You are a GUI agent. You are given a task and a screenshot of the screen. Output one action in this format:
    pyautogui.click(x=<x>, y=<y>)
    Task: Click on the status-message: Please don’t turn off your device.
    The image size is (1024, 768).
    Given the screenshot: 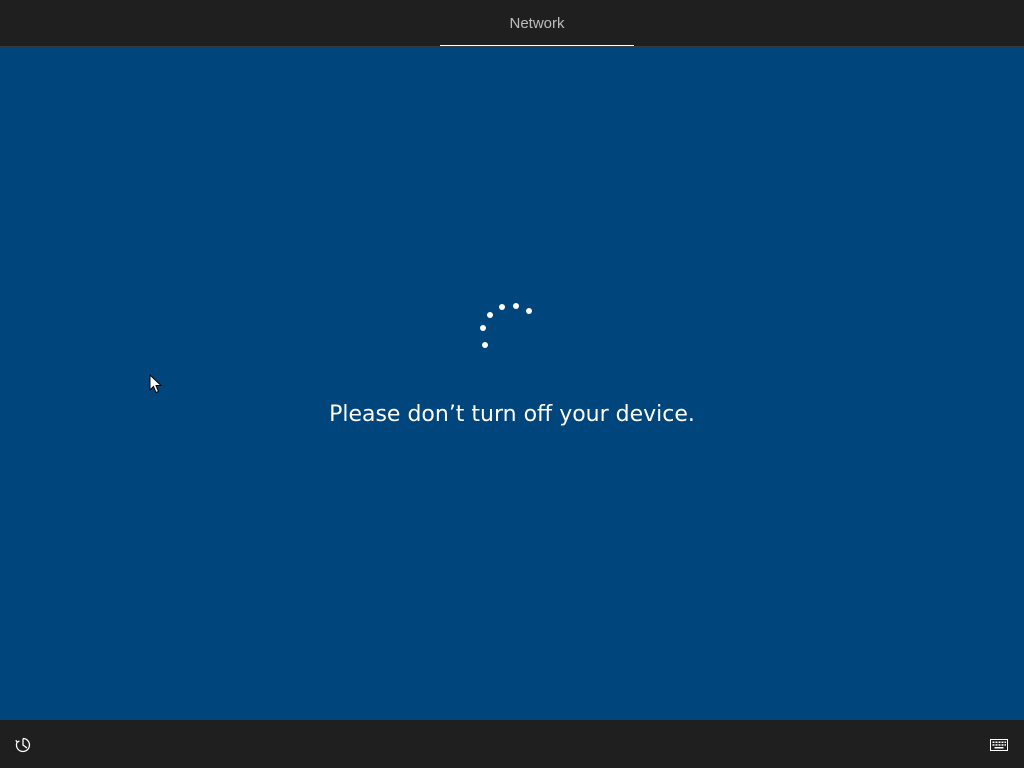 What is the action you would take?
    pyautogui.click(x=512, y=414)
    